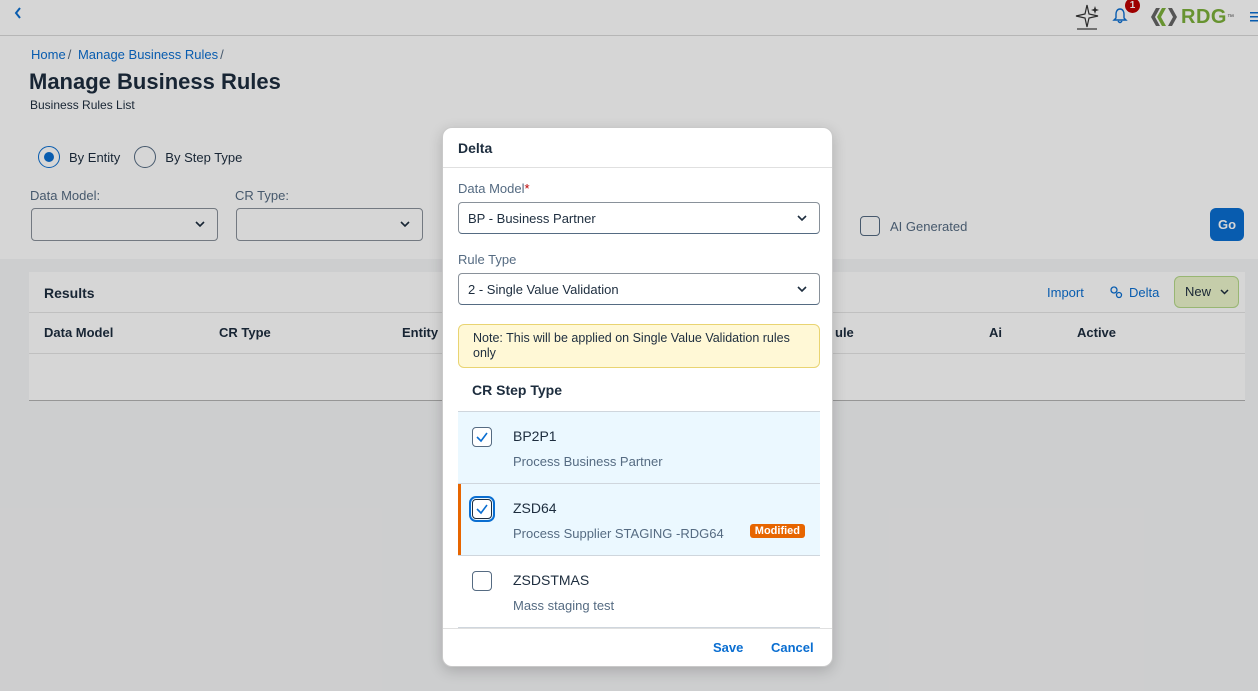 The image size is (1258, 691). Describe the element at coordinates (527, 188) in the screenshot. I see `required-mark: *` at that location.